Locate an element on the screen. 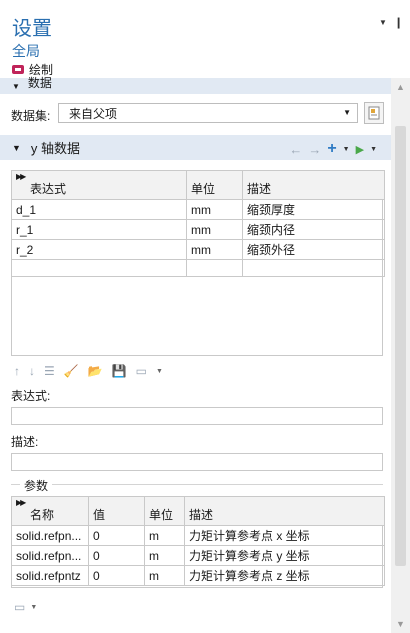  vertical-scrollbar: ▲ ▼ is located at coordinates (400, 355).